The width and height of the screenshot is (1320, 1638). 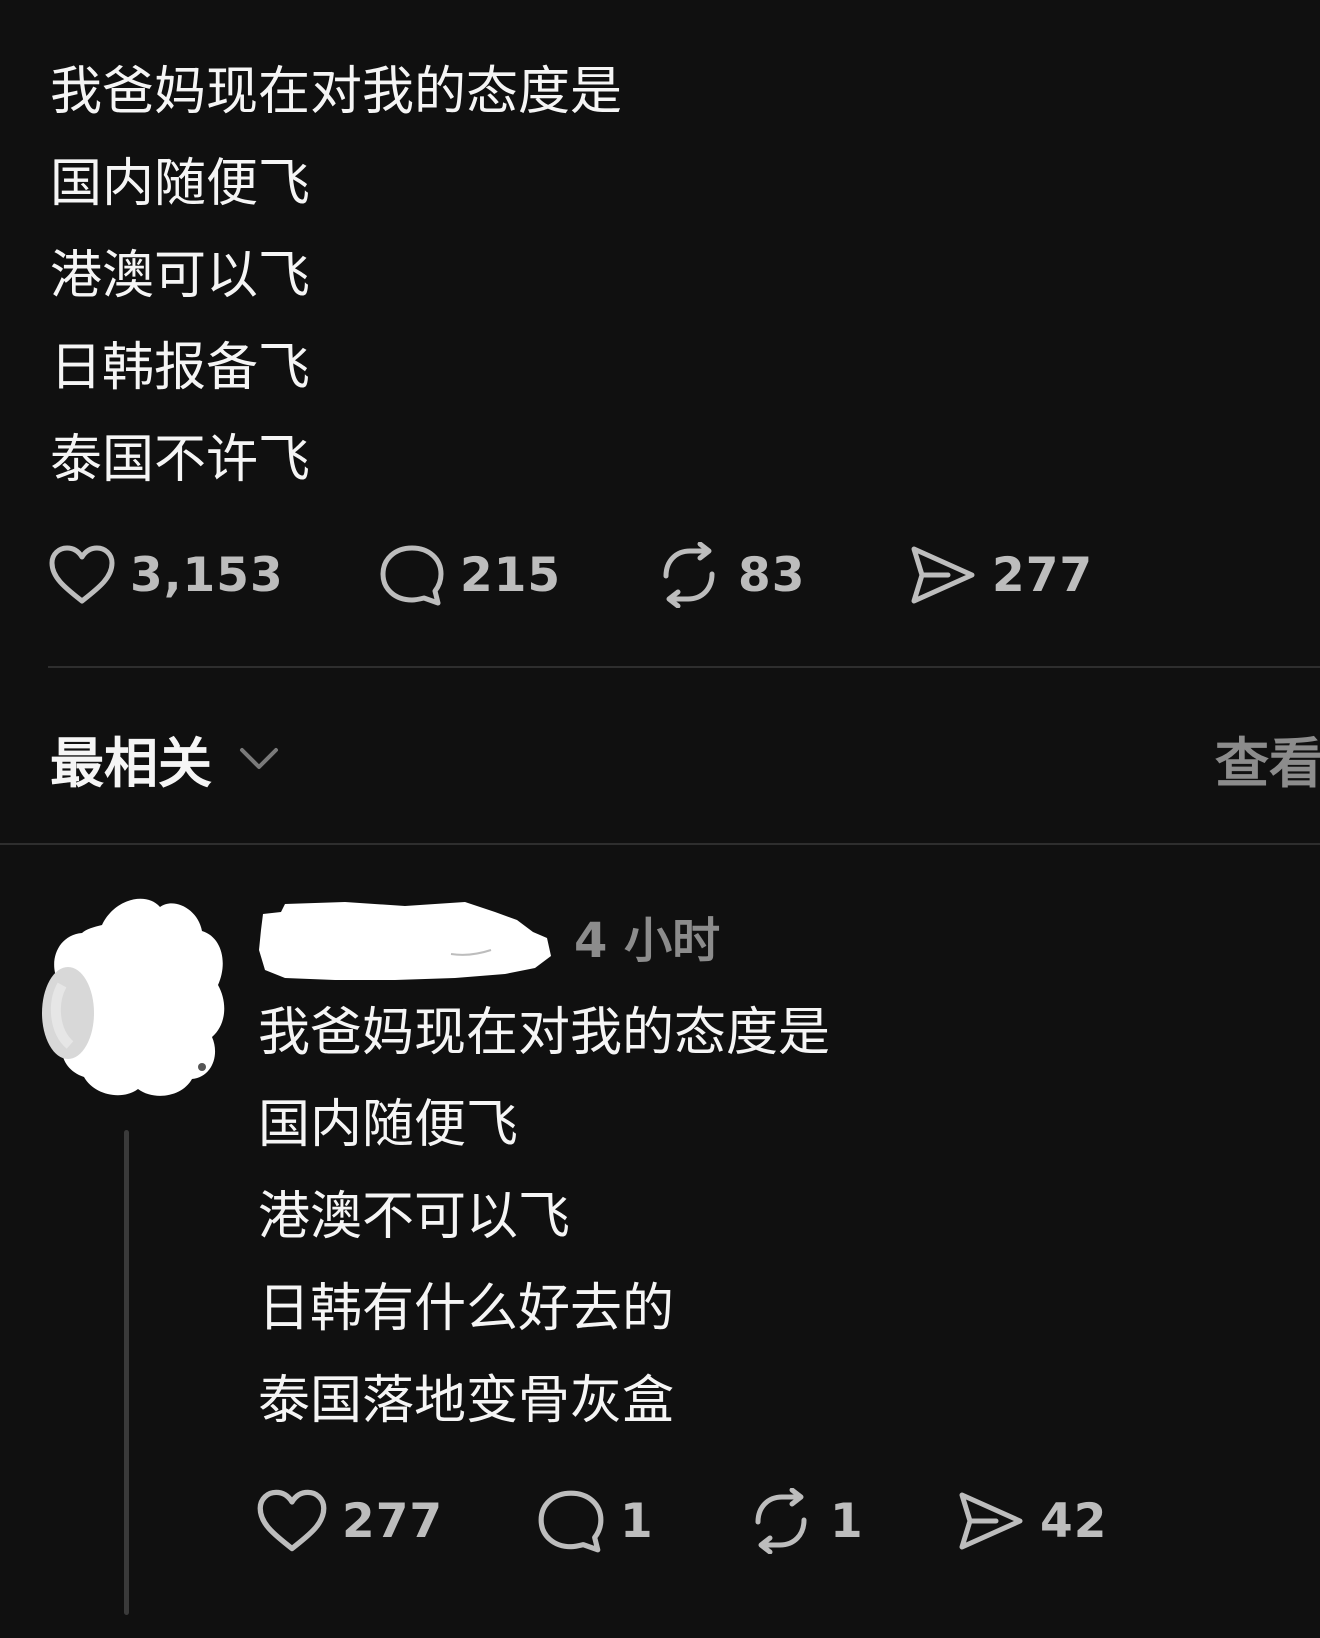 I want to click on post-line: 日韩报备飞, so click(x=180, y=368).